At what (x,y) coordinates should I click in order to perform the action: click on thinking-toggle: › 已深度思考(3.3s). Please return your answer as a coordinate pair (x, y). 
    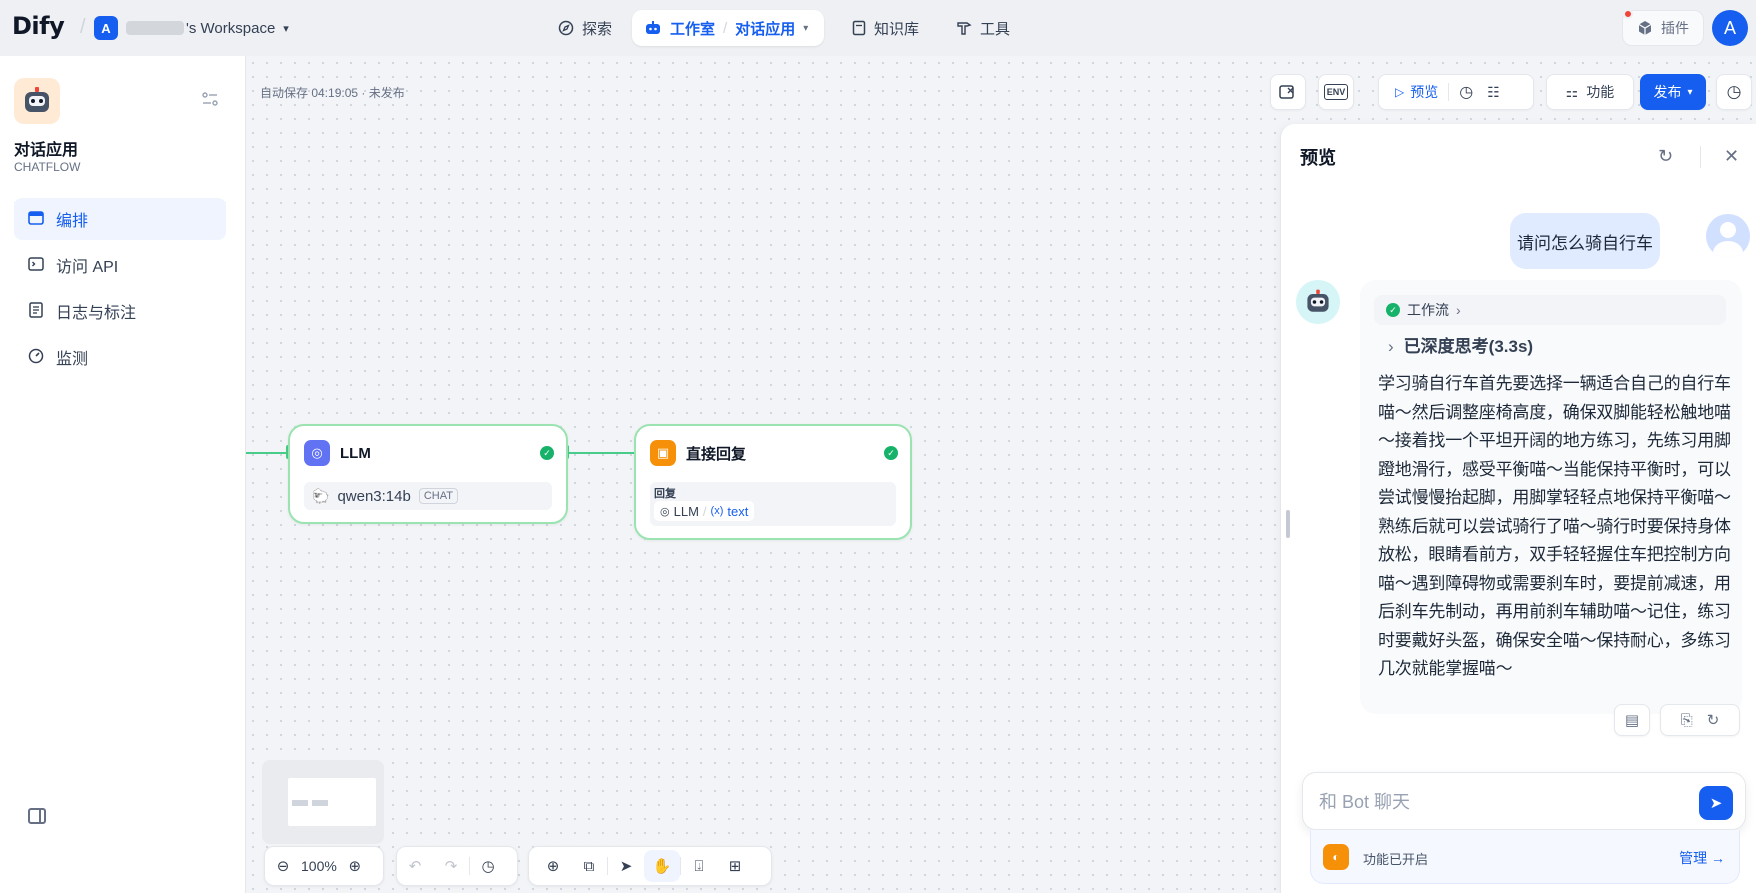
    Looking at the image, I should click on (1460, 344).